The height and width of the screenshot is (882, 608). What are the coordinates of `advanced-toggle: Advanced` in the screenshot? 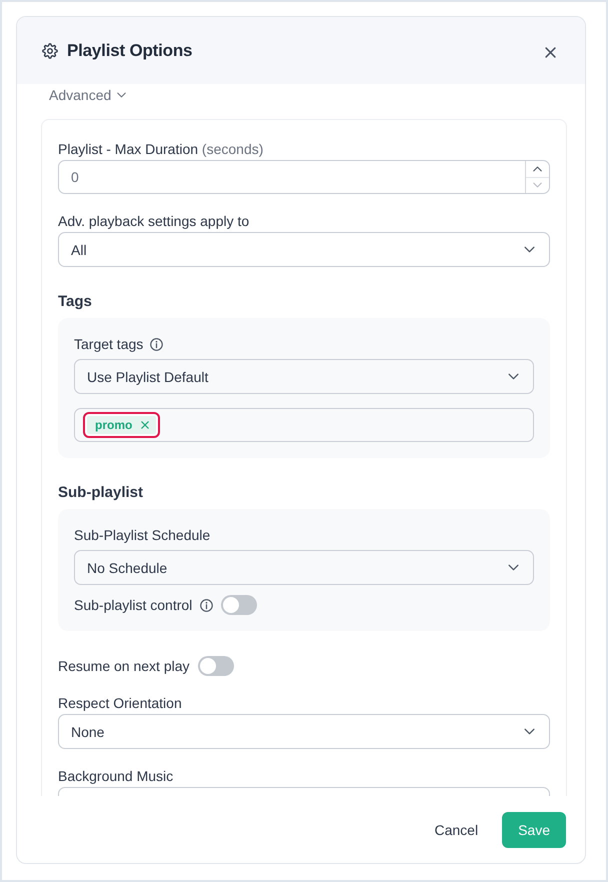 It's located at (87, 95).